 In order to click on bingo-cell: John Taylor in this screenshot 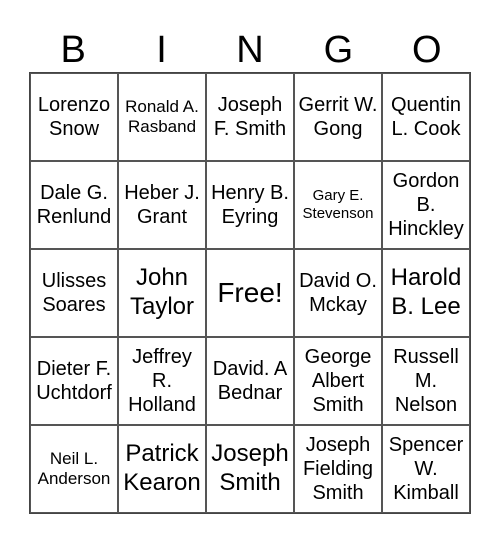, I will do `click(162, 293)`.